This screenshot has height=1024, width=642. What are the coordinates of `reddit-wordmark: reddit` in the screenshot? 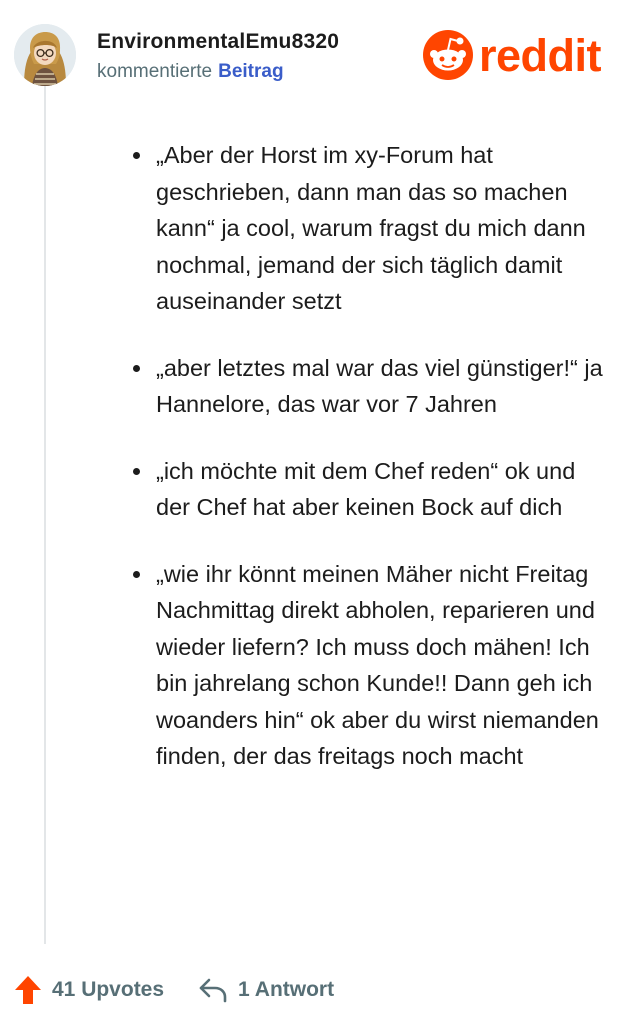 It's located at (540, 55).